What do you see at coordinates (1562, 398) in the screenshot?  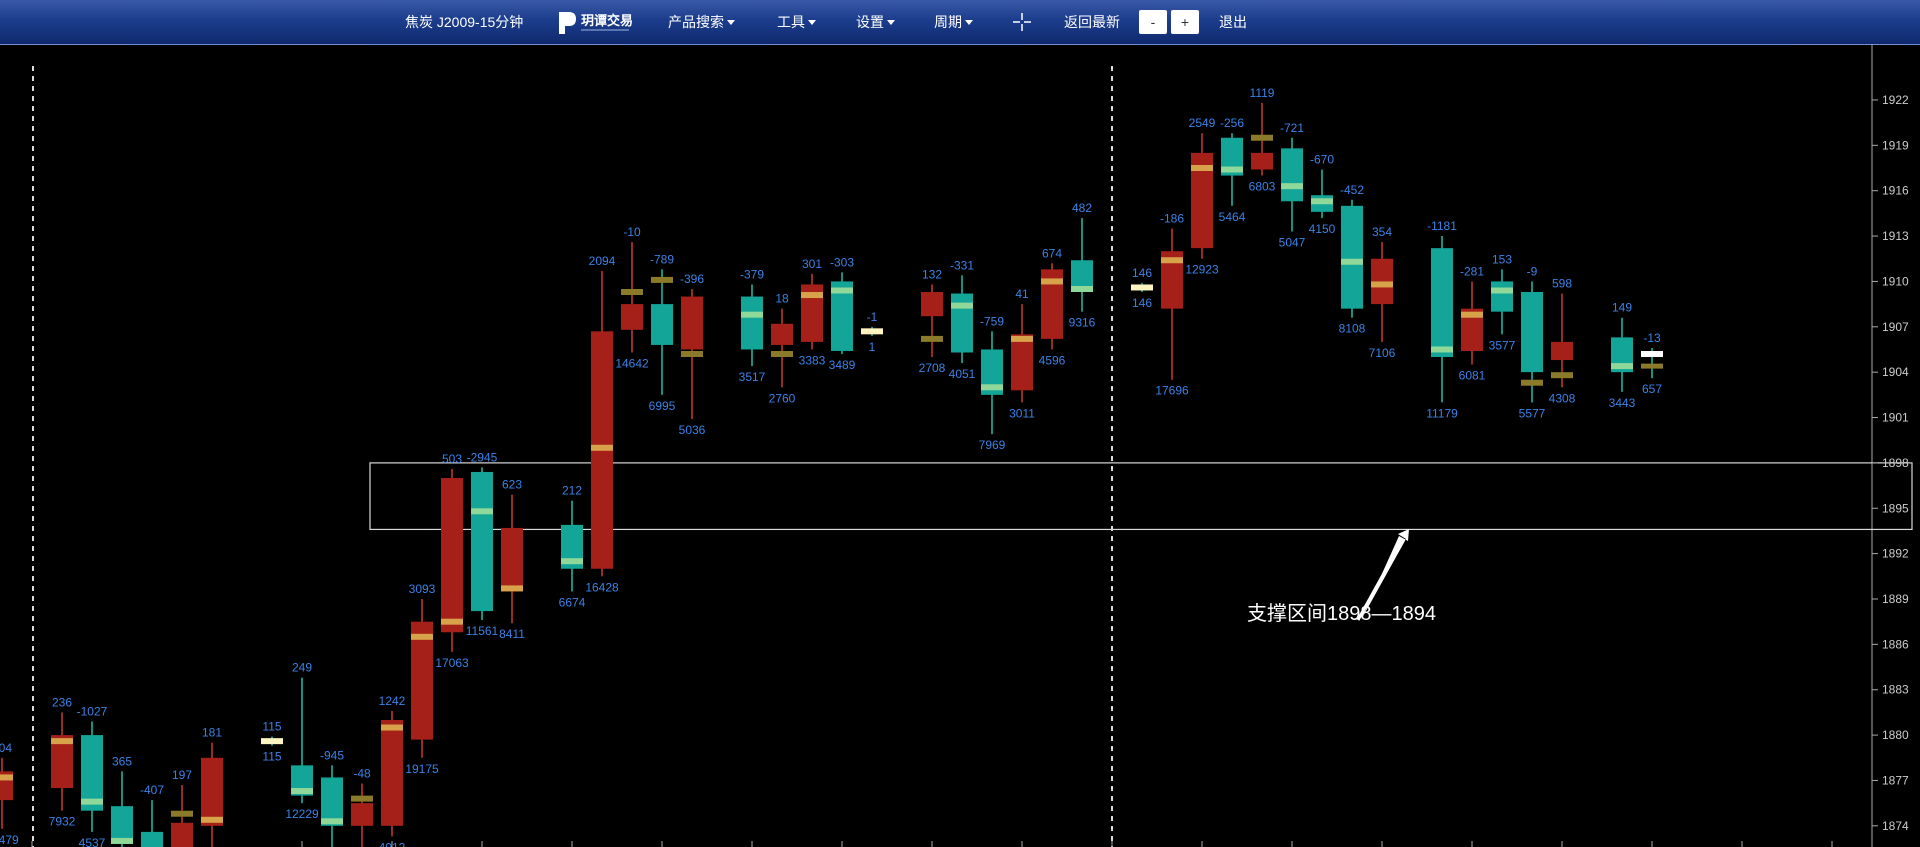 I see `candle-bottom-label: 4308` at bounding box center [1562, 398].